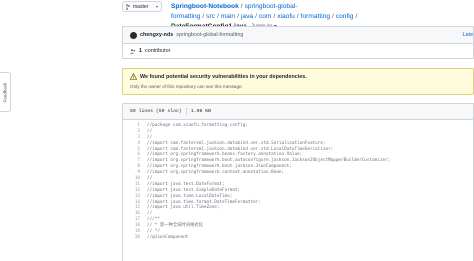 Image resolution: width=474 pixels, height=261 pixels. What do you see at coordinates (228, 16) in the screenshot?
I see `breadcrumb-main: main` at bounding box center [228, 16].